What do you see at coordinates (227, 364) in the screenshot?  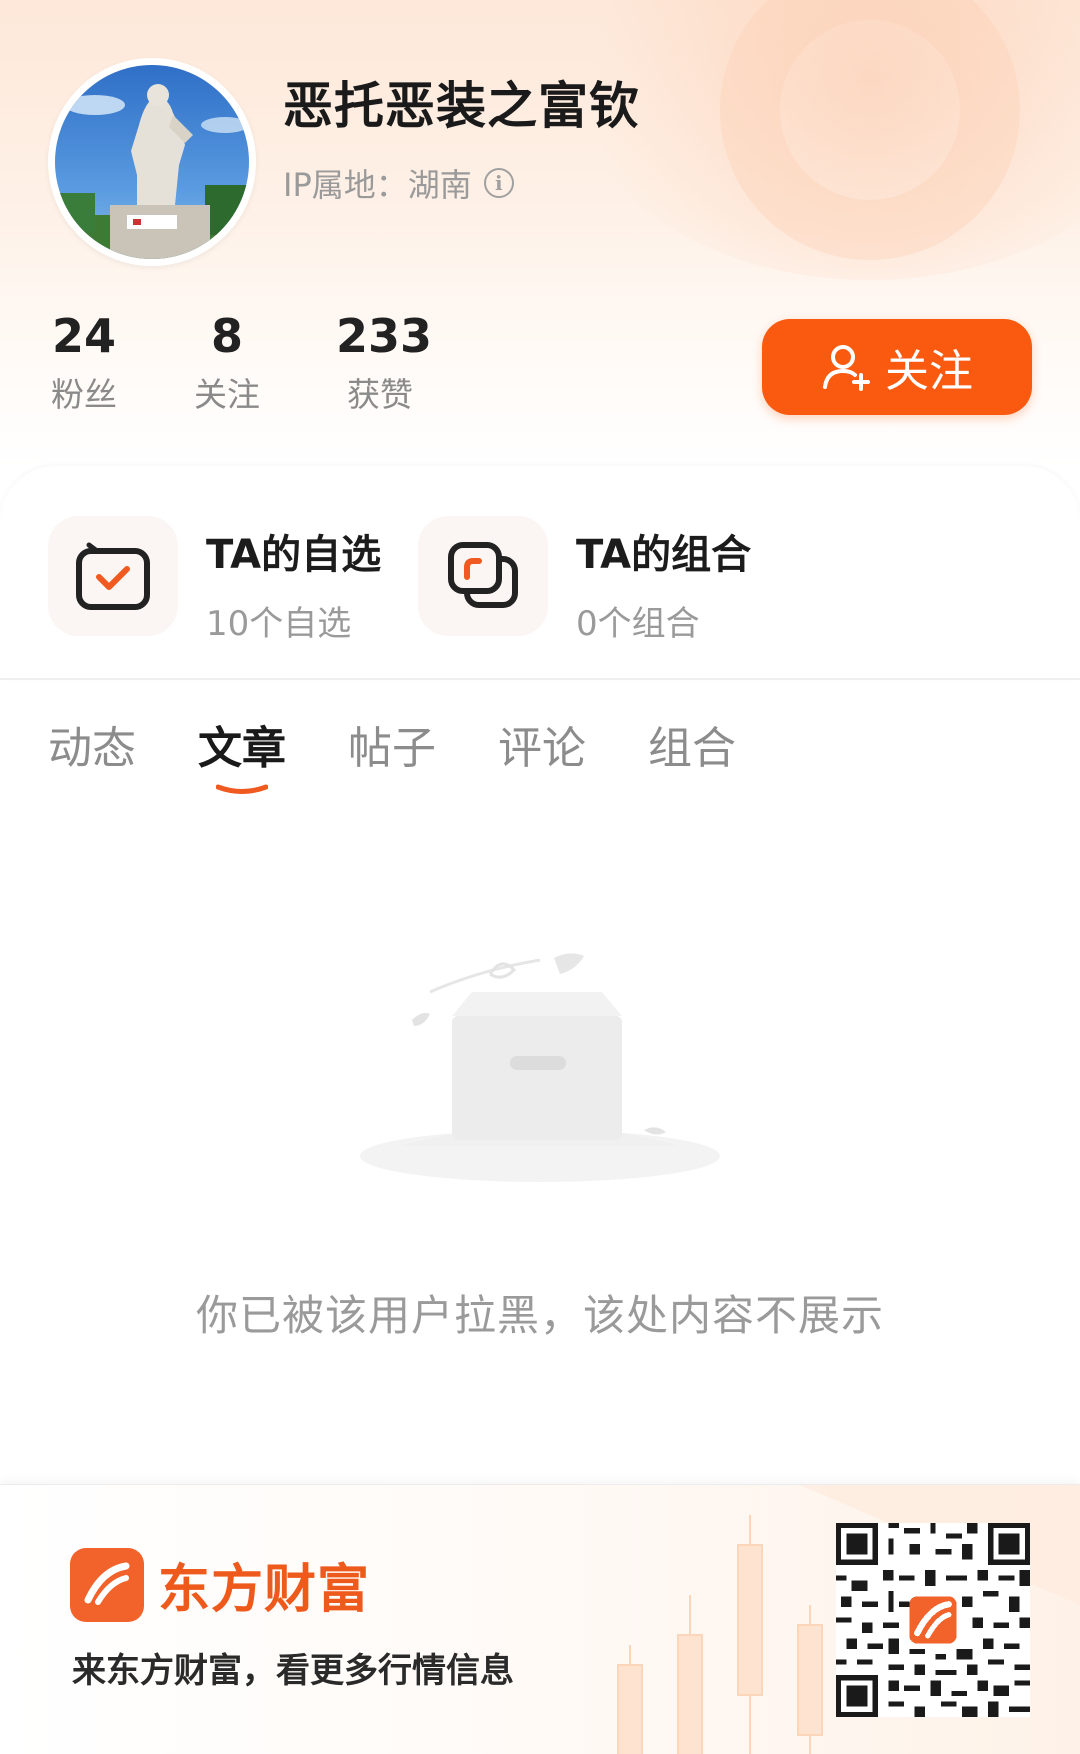 I see `stat-following: 8 关注` at bounding box center [227, 364].